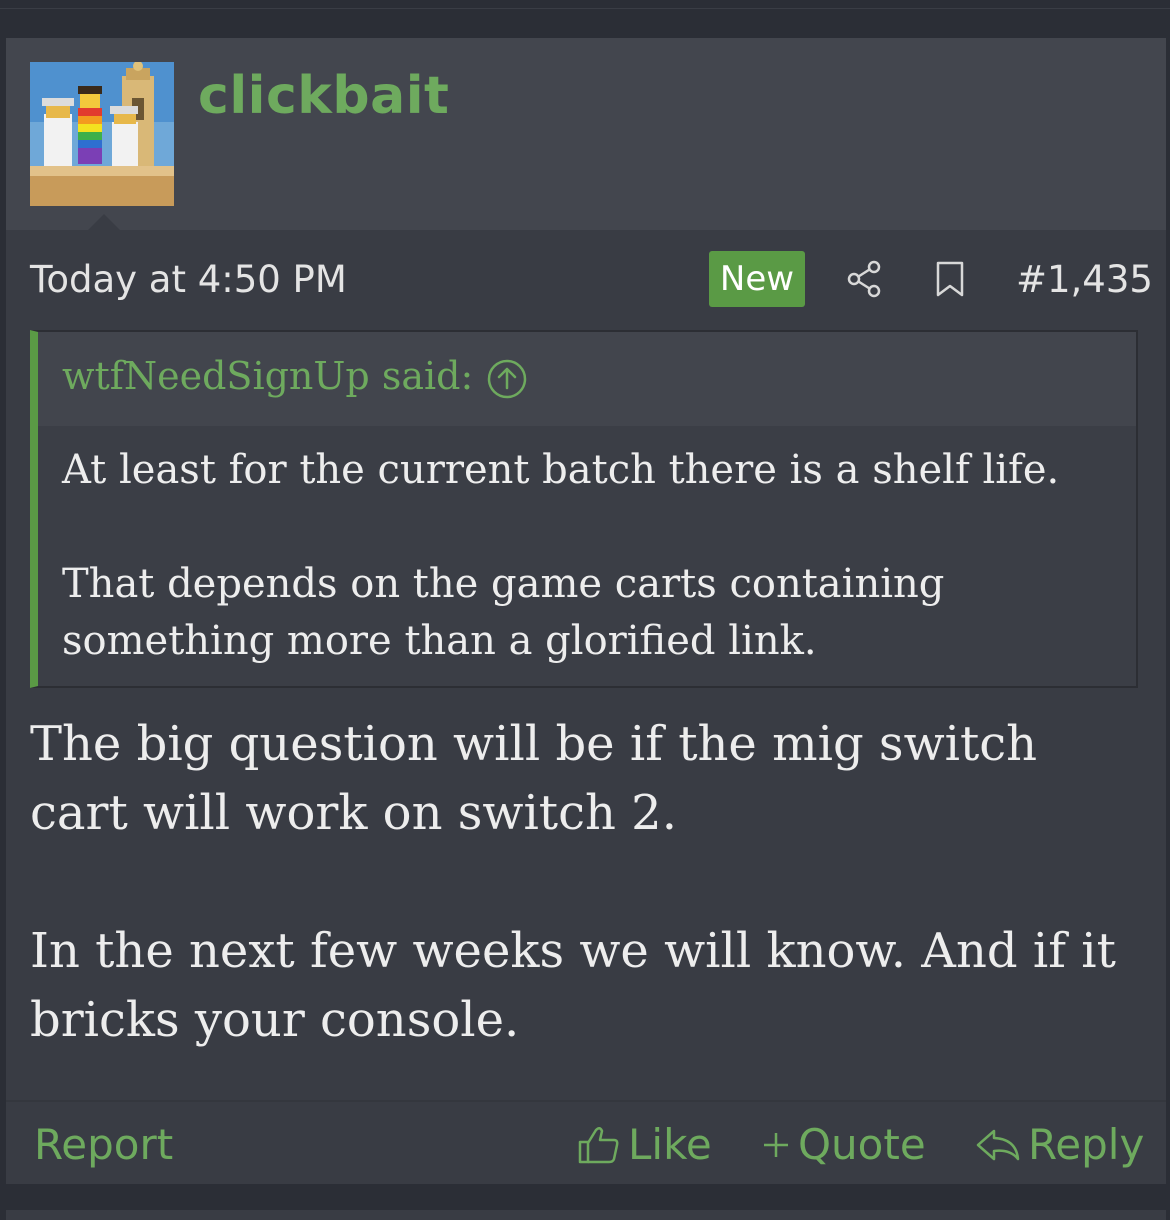 The image size is (1170, 1220). Describe the element at coordinates (865, 279) in the screenshot. I see `share-icon` at that location.